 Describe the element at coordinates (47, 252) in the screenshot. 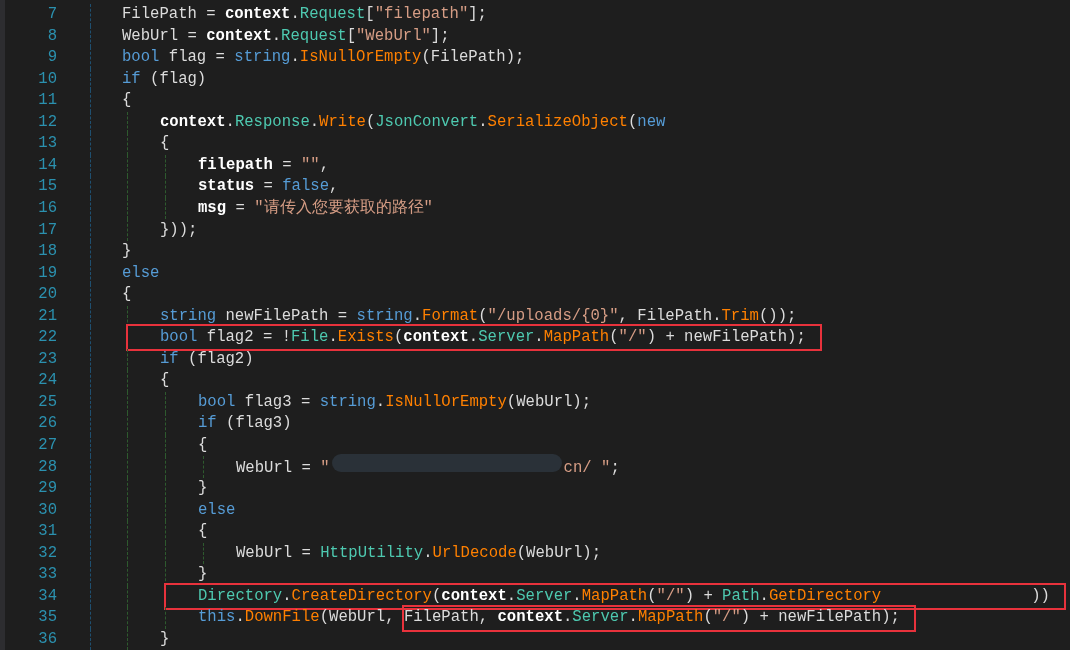

I see `line-number: 18` at that location.